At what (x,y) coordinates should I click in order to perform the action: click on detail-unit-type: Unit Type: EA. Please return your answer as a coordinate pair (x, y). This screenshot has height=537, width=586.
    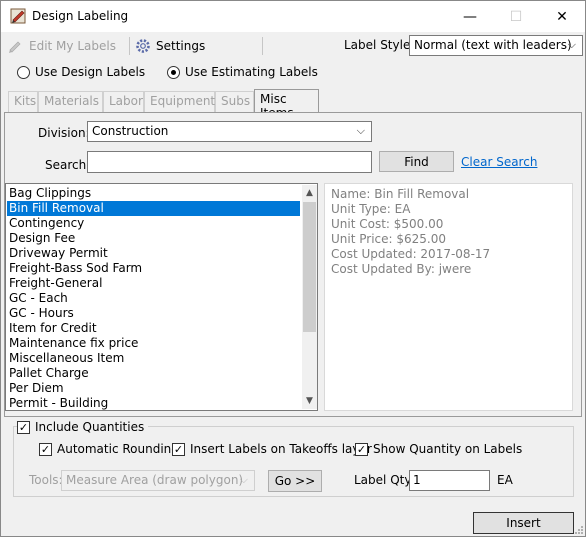
    Looking at the image, I should click on (371, 209).